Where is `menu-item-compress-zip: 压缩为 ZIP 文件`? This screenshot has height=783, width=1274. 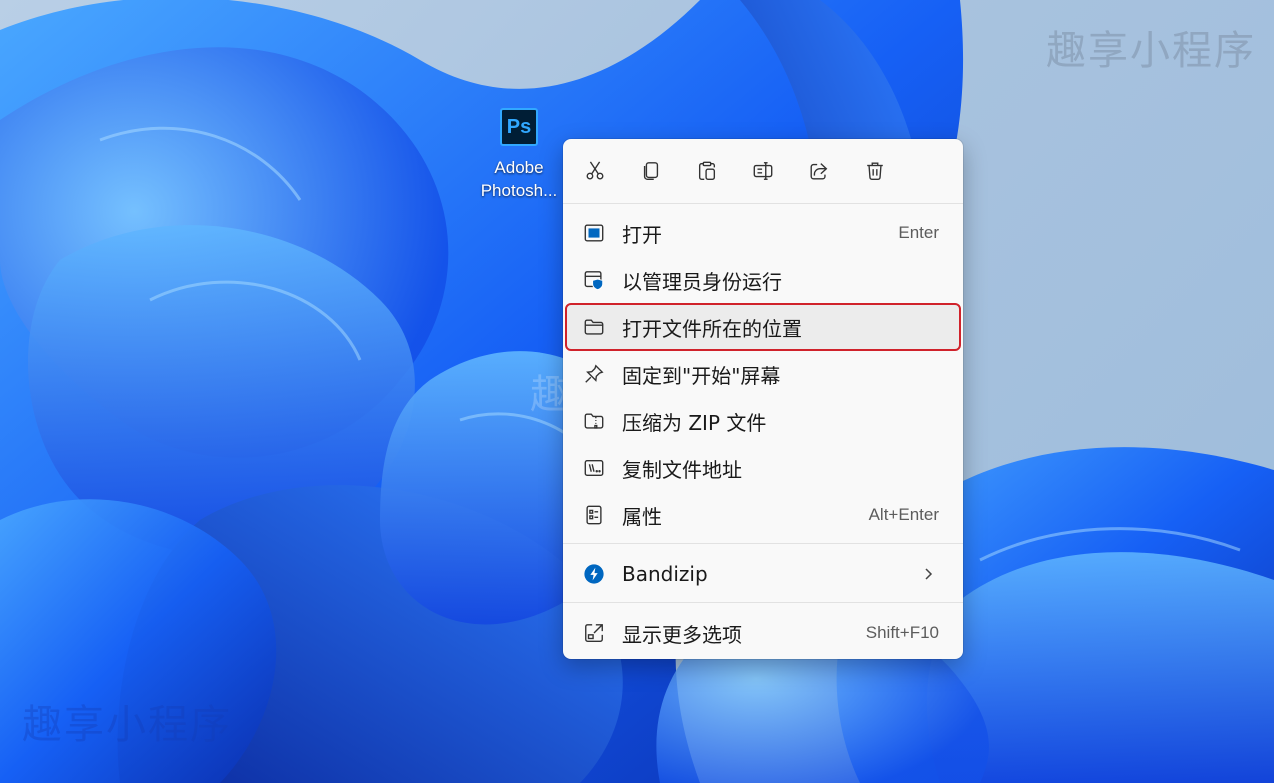 menu-item-compress-zip: 压缩为 ZIP 文件 is located at coordinates (763, 421).